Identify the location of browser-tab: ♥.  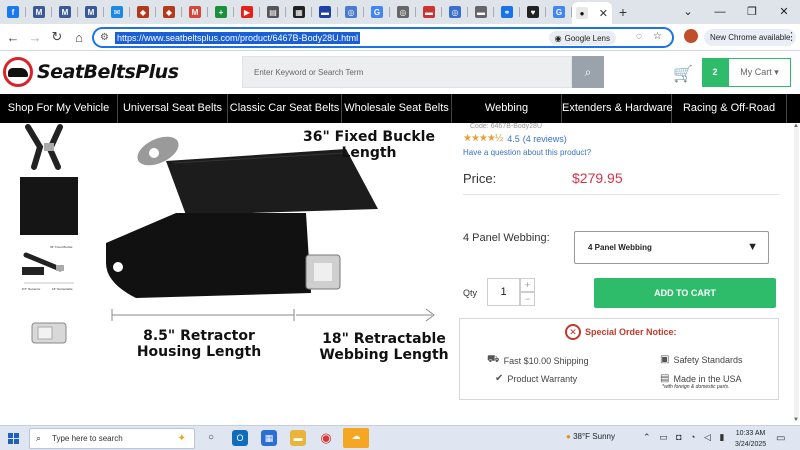
(533, 12).